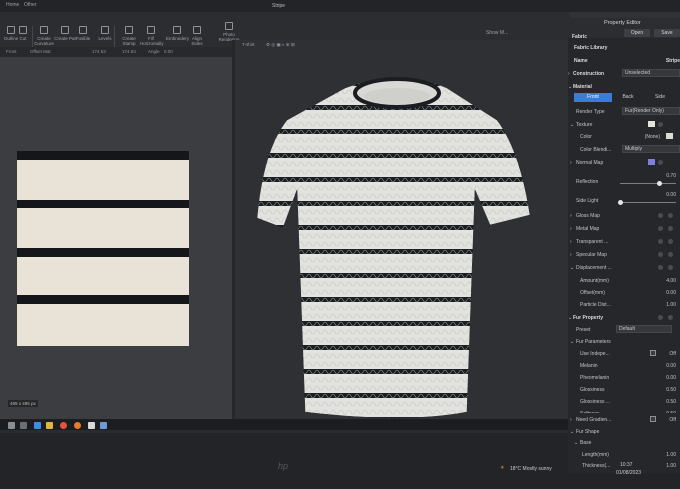 This screenshot has width=680, height=489. What do you see at coordinates (197, 36) in the screenshot?
I see `align-sides-tool: Align Sides` at bounding box center [197, 36].